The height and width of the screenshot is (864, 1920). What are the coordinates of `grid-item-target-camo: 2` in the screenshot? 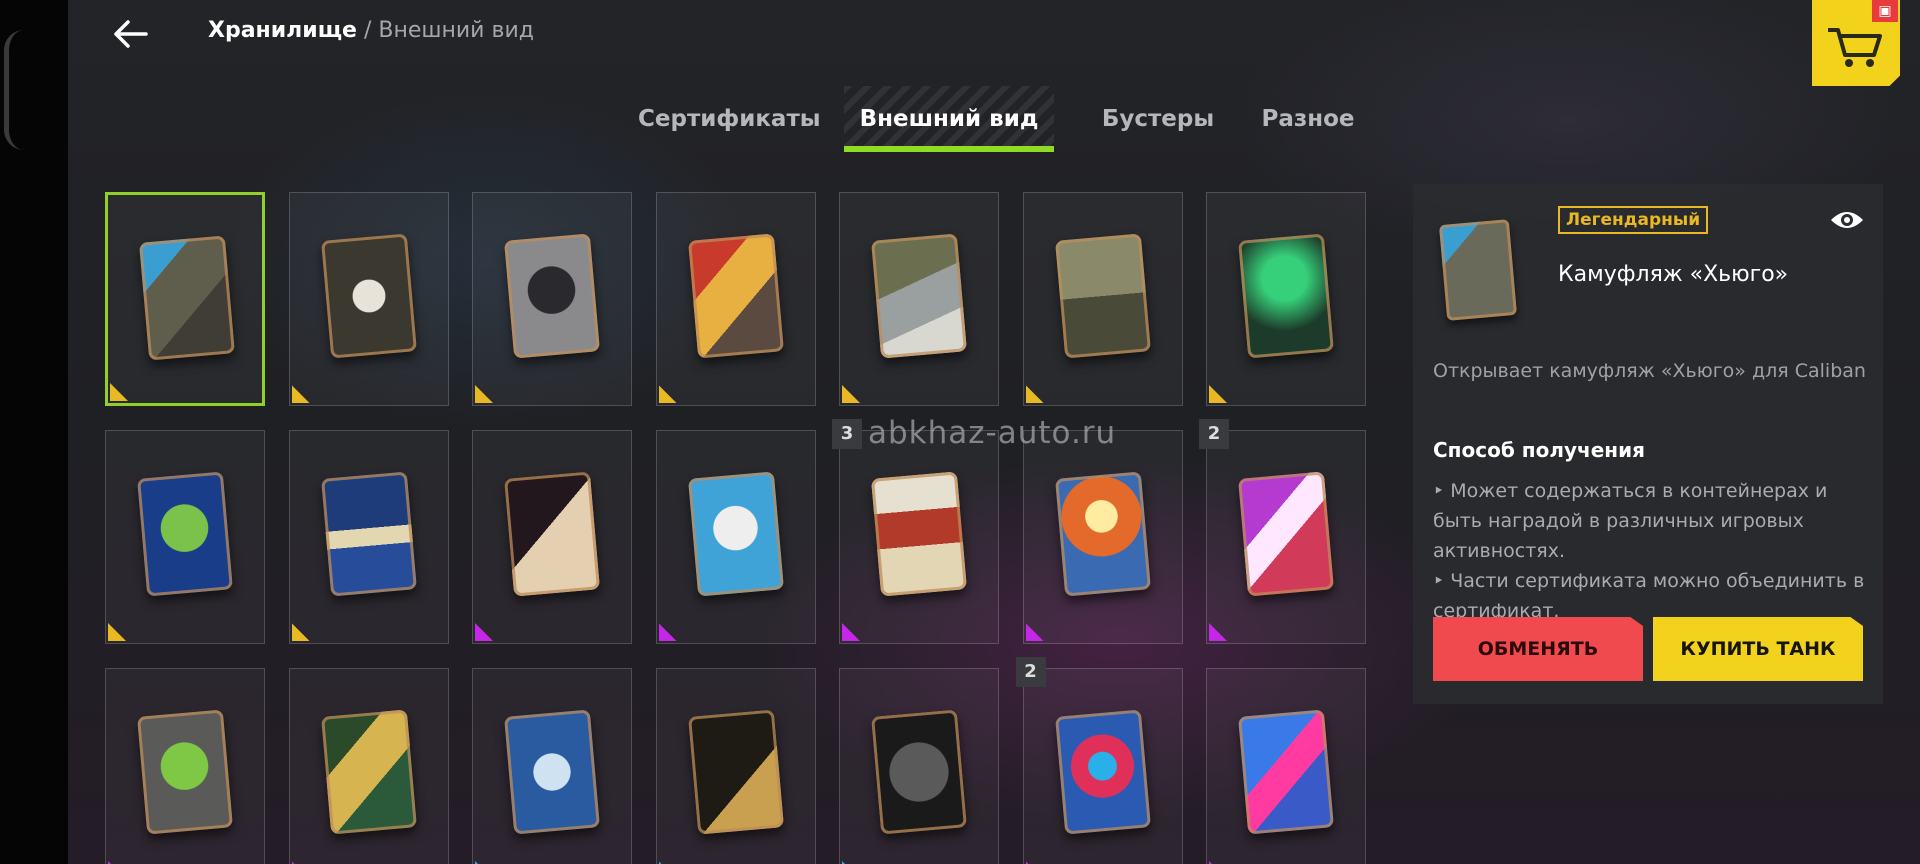 It's located at (1099, 760).